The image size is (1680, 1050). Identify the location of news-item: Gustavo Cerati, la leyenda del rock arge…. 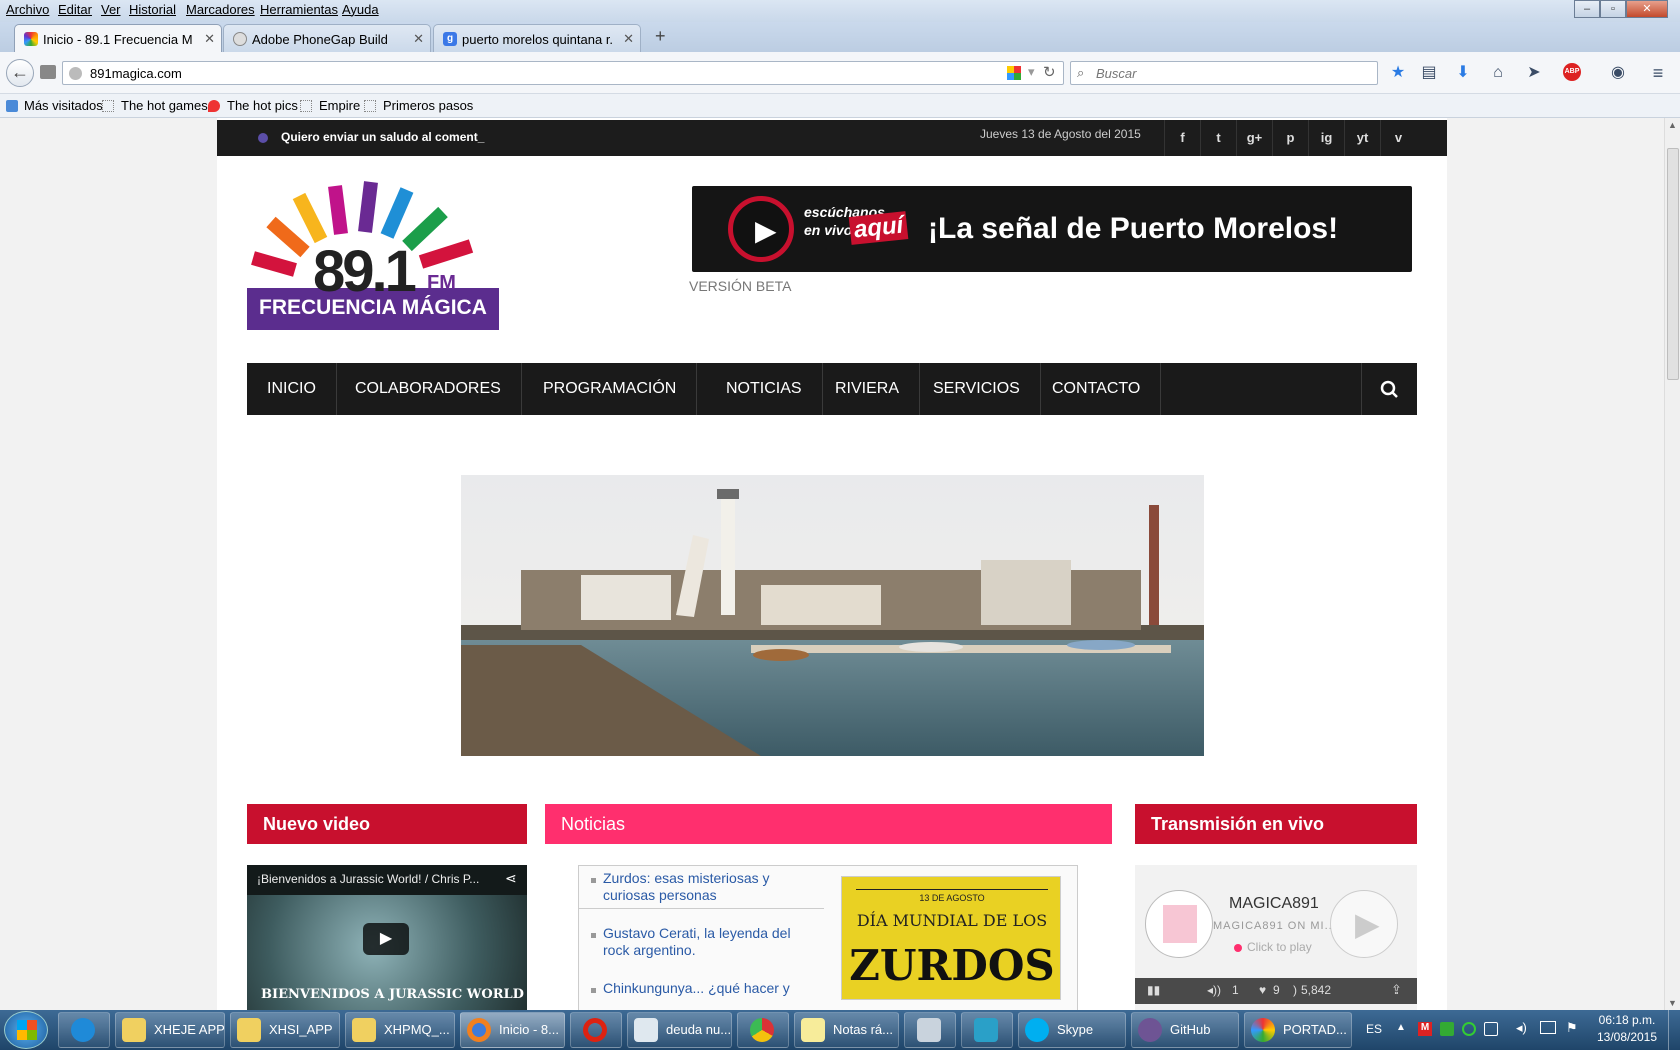
(708, 942).